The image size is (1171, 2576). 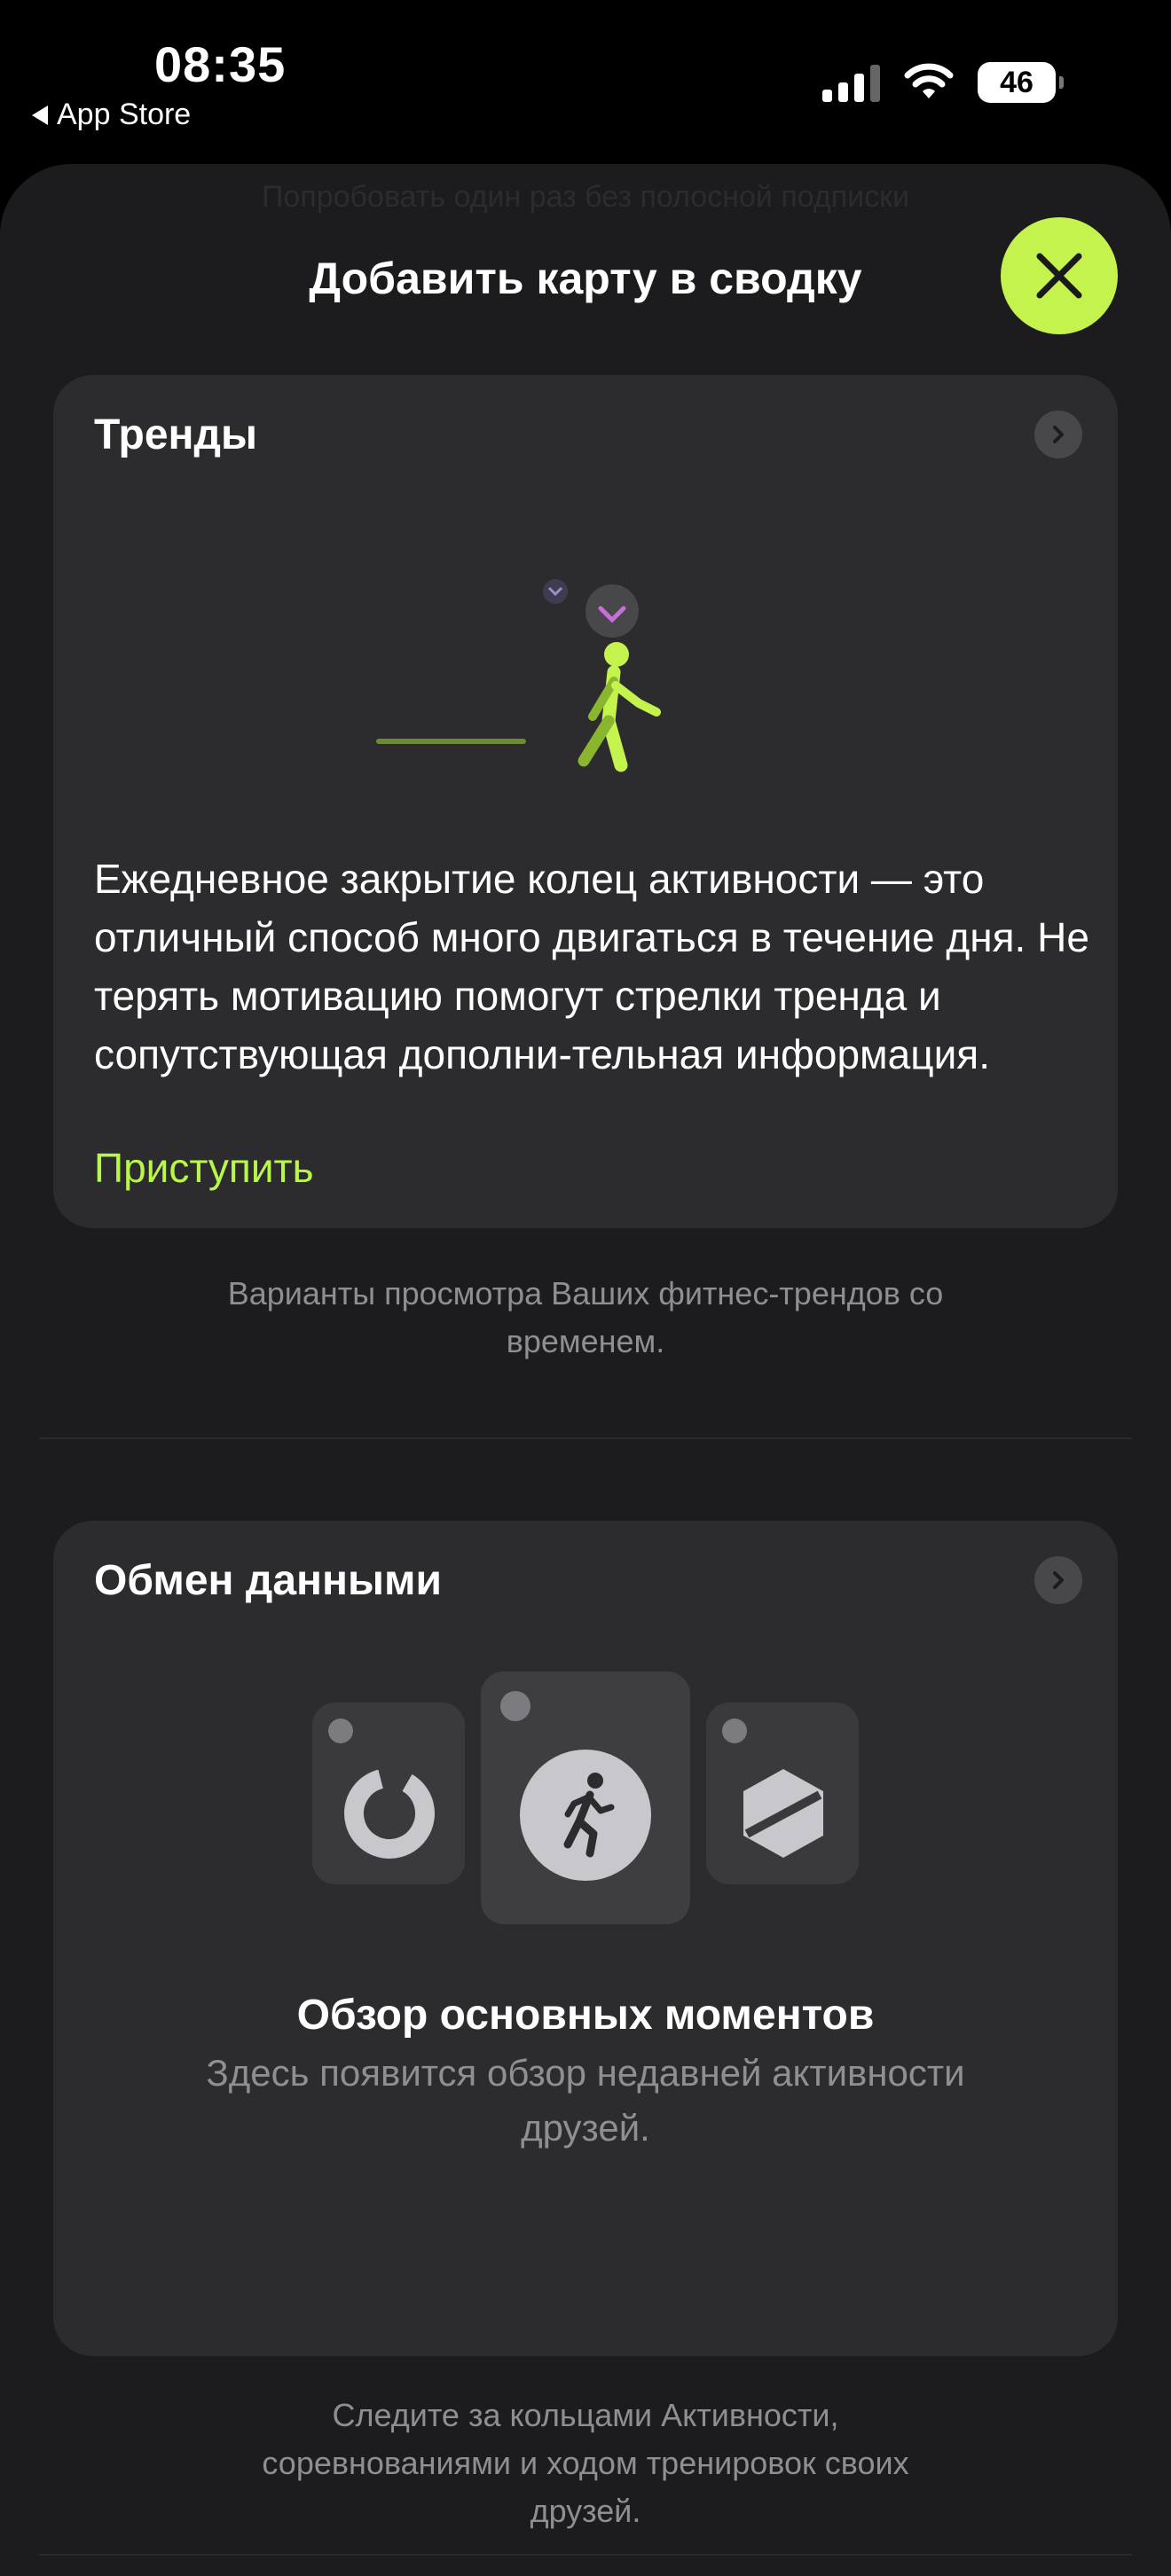 I want to click on walking-figure-icon, so click(x=619, y=707).